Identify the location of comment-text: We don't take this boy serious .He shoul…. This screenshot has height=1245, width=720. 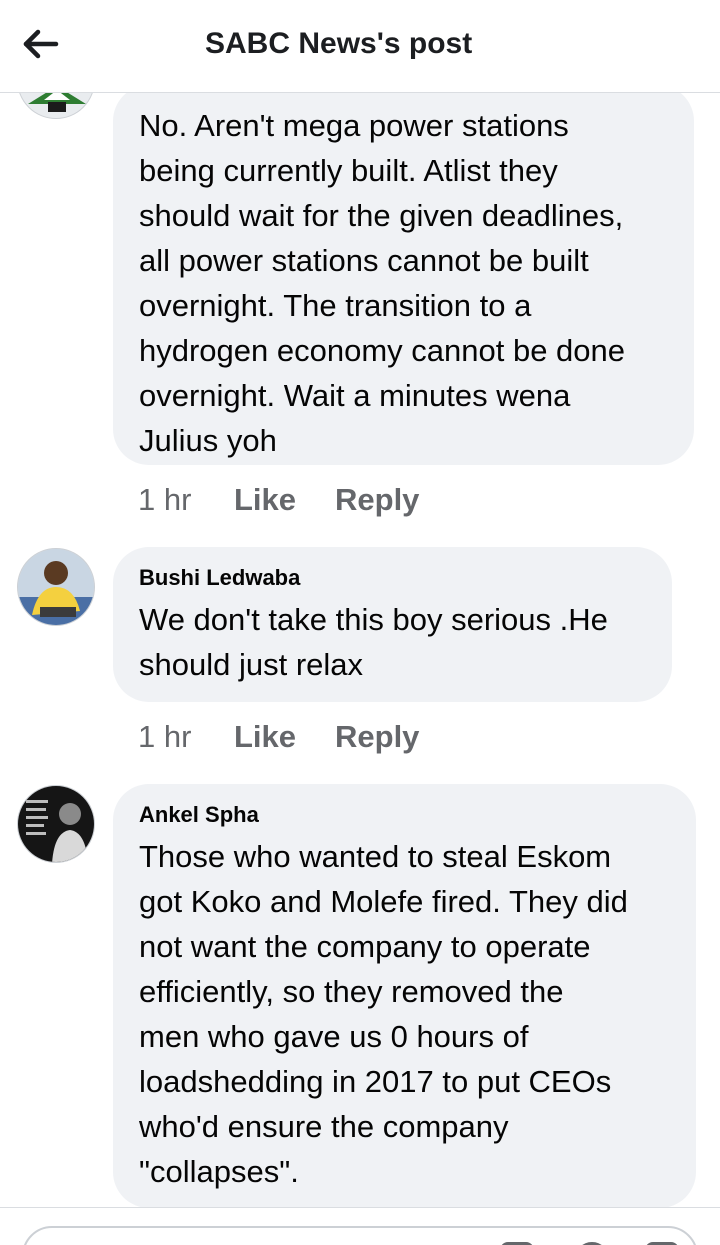
(373, 642).